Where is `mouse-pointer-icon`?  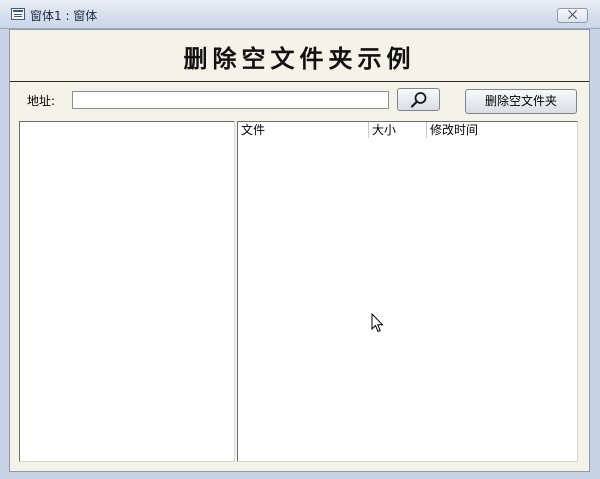 mouse-pointer-icon is located at coordinates (377, 323).